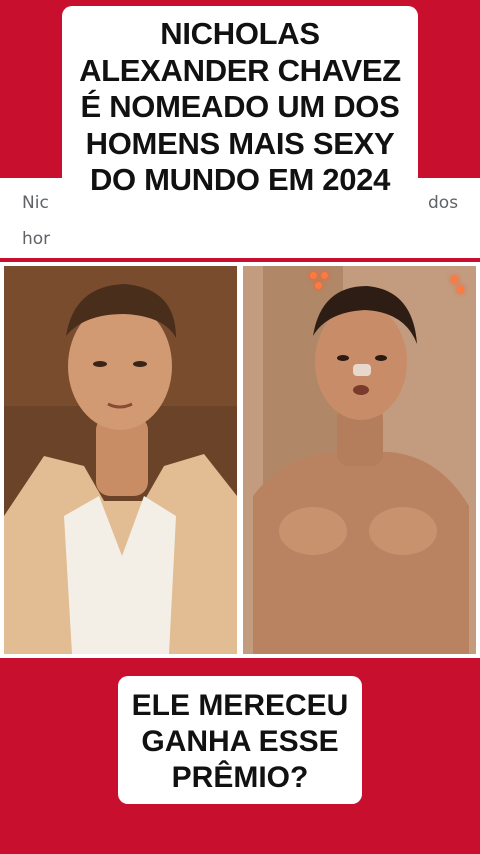  I want to click on headline-line: É NOMEADO UM DOS, so click(240, 106).